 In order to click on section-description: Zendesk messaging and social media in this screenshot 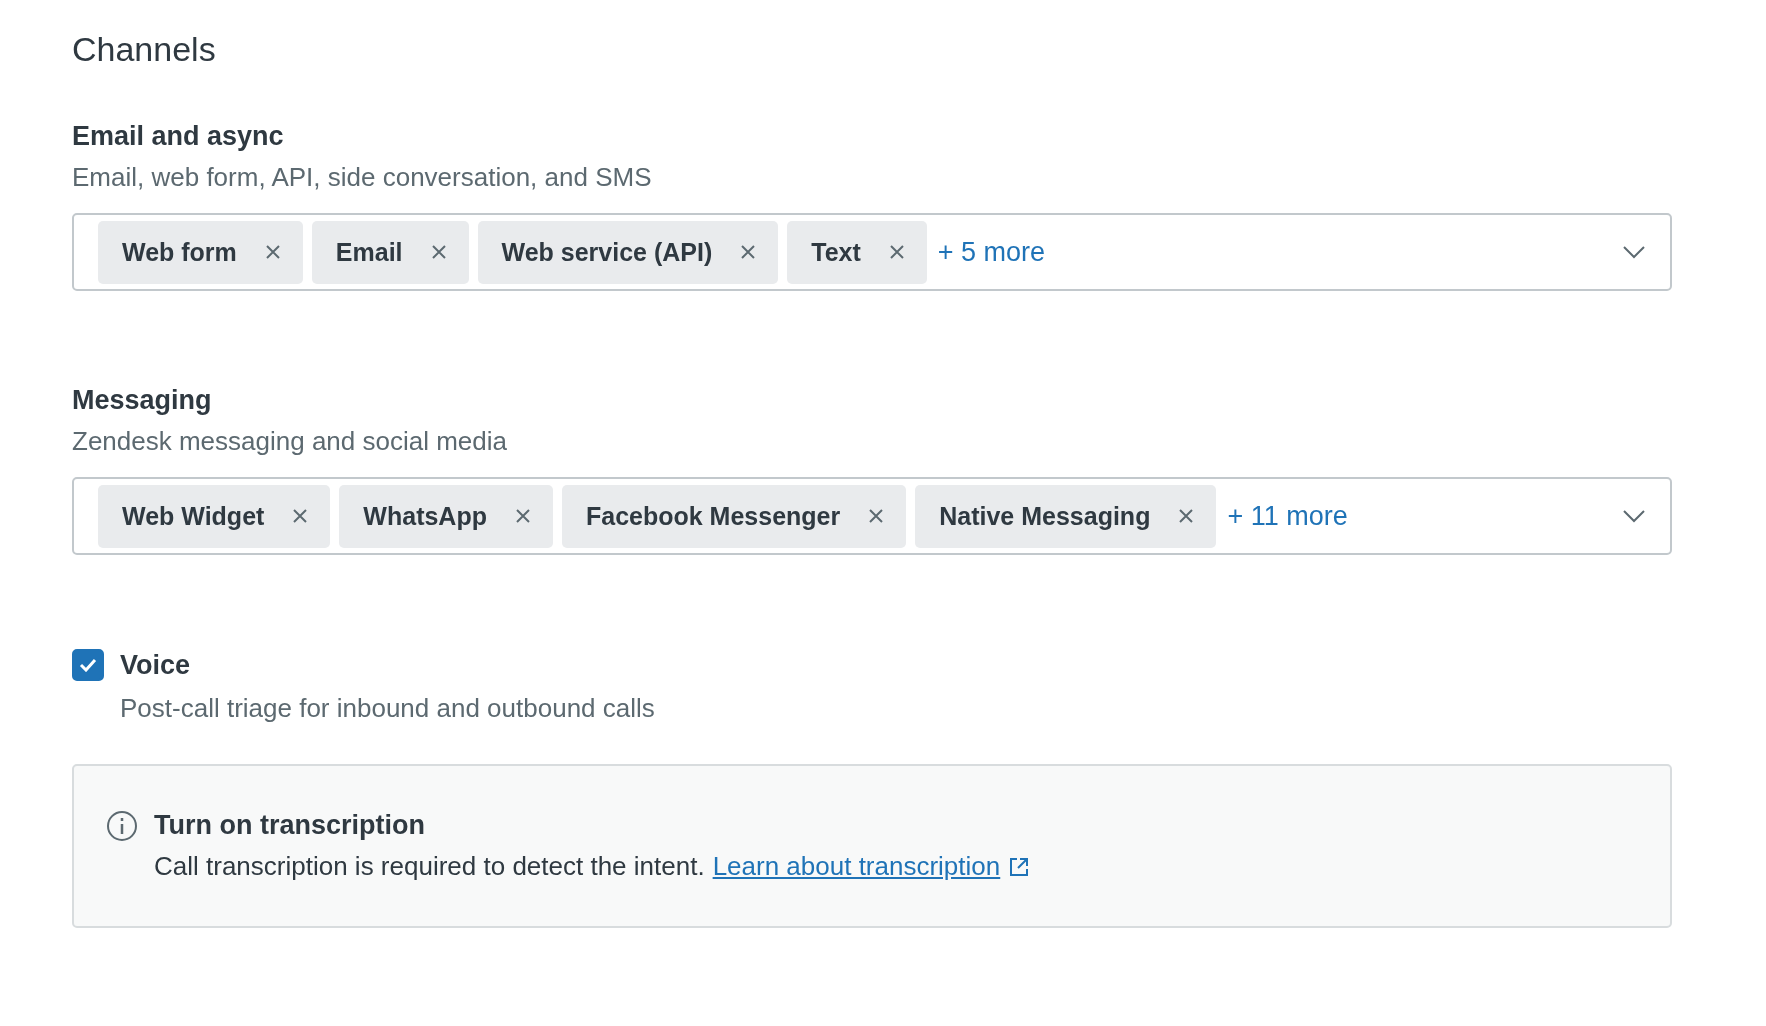, I will do `click(290, 441)`.